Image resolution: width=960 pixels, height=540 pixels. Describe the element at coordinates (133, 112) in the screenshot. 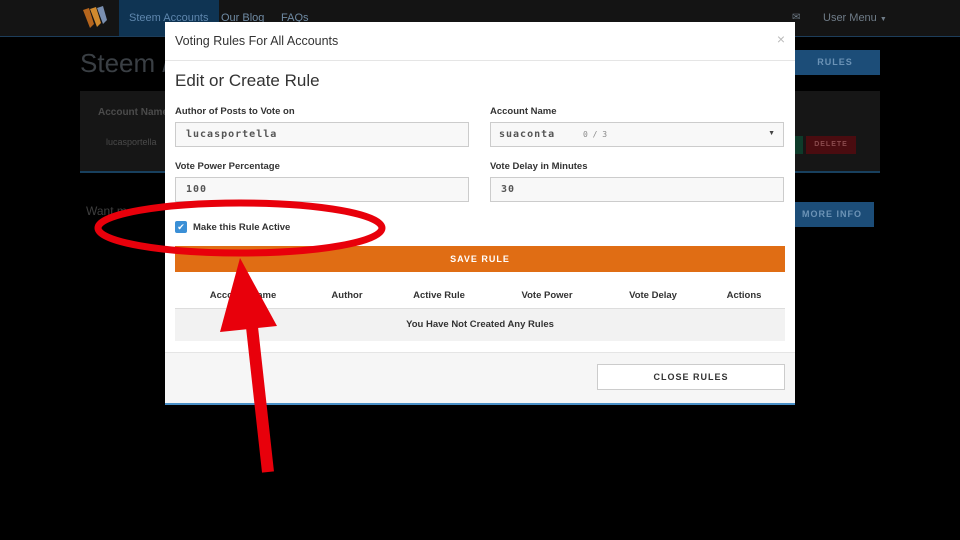

I see `accounts-table-header: Account Name` at that location.